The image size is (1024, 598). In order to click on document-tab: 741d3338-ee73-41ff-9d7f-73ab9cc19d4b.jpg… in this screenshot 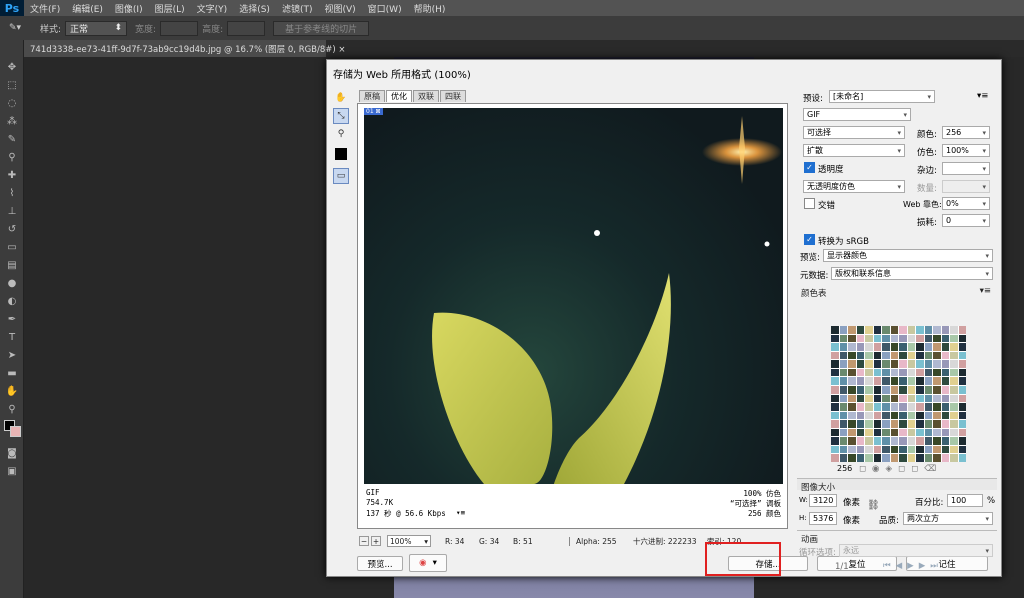, I will do `click(185, 48)`.